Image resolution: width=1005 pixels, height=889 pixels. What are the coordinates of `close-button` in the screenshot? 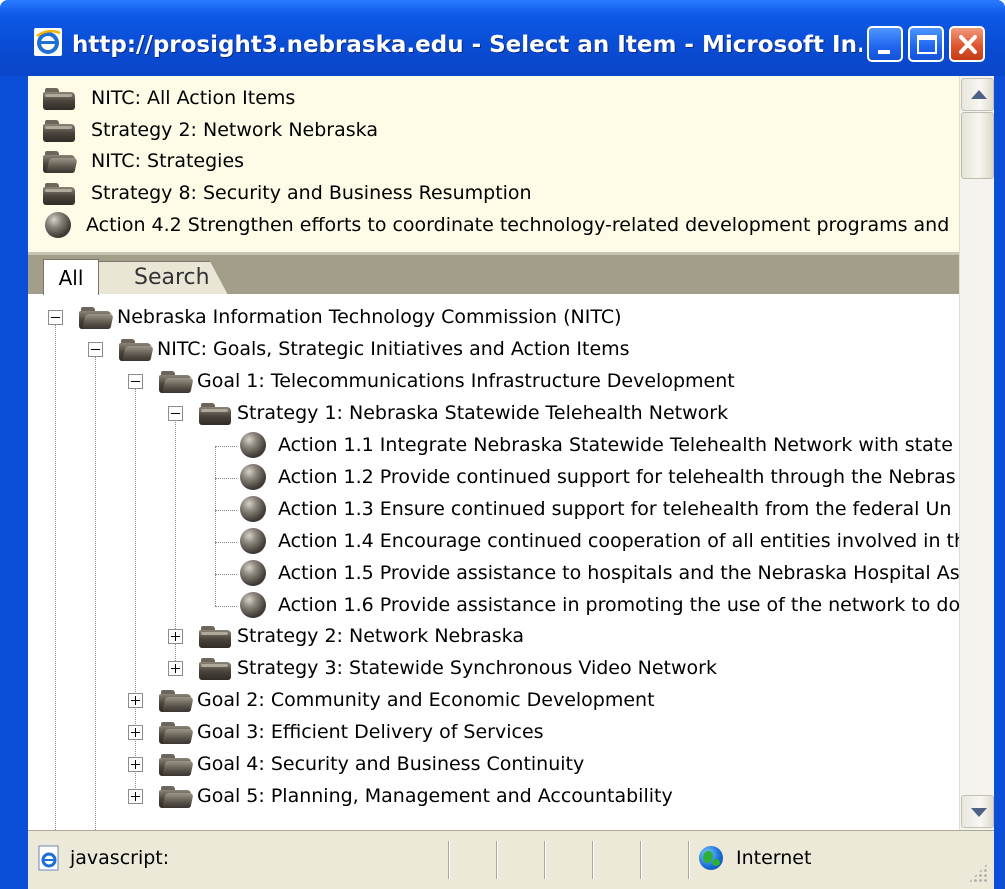 It's located at (967, 44).